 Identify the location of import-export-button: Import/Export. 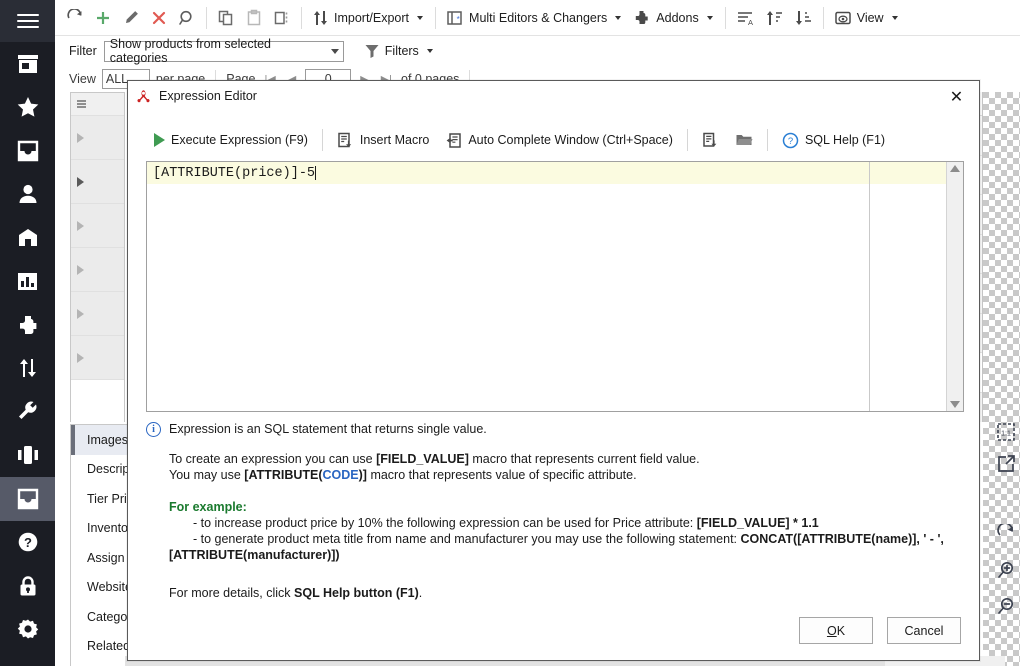
(368, 18).